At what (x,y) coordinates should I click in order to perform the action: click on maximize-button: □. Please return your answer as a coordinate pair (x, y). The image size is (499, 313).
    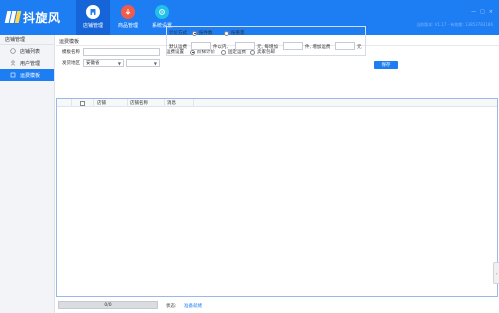
    Looking at the image, I should click on (482, 12).